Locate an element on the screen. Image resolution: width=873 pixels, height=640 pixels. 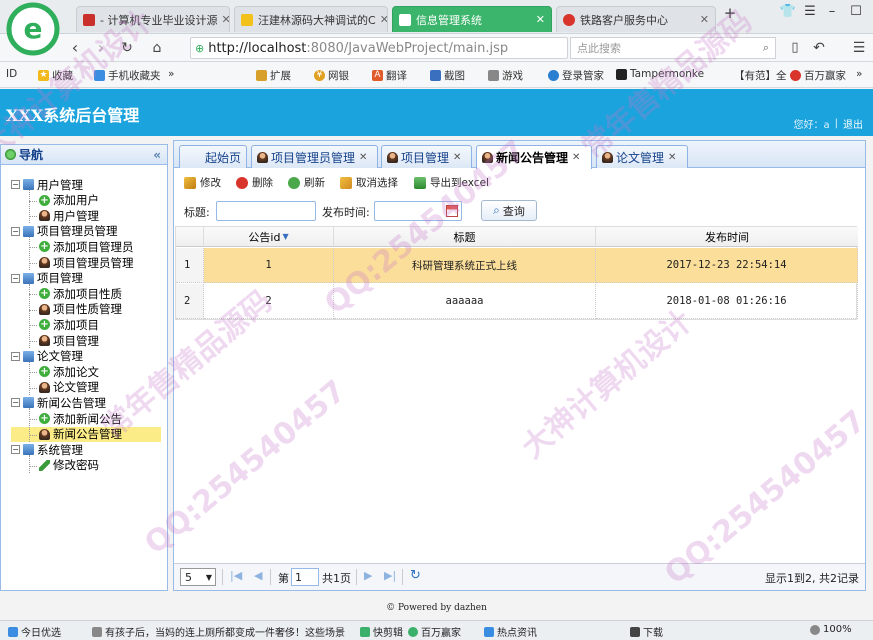
tab-project-admin: 项目管理员管理 ✕ is located at coordinates (314, 156).